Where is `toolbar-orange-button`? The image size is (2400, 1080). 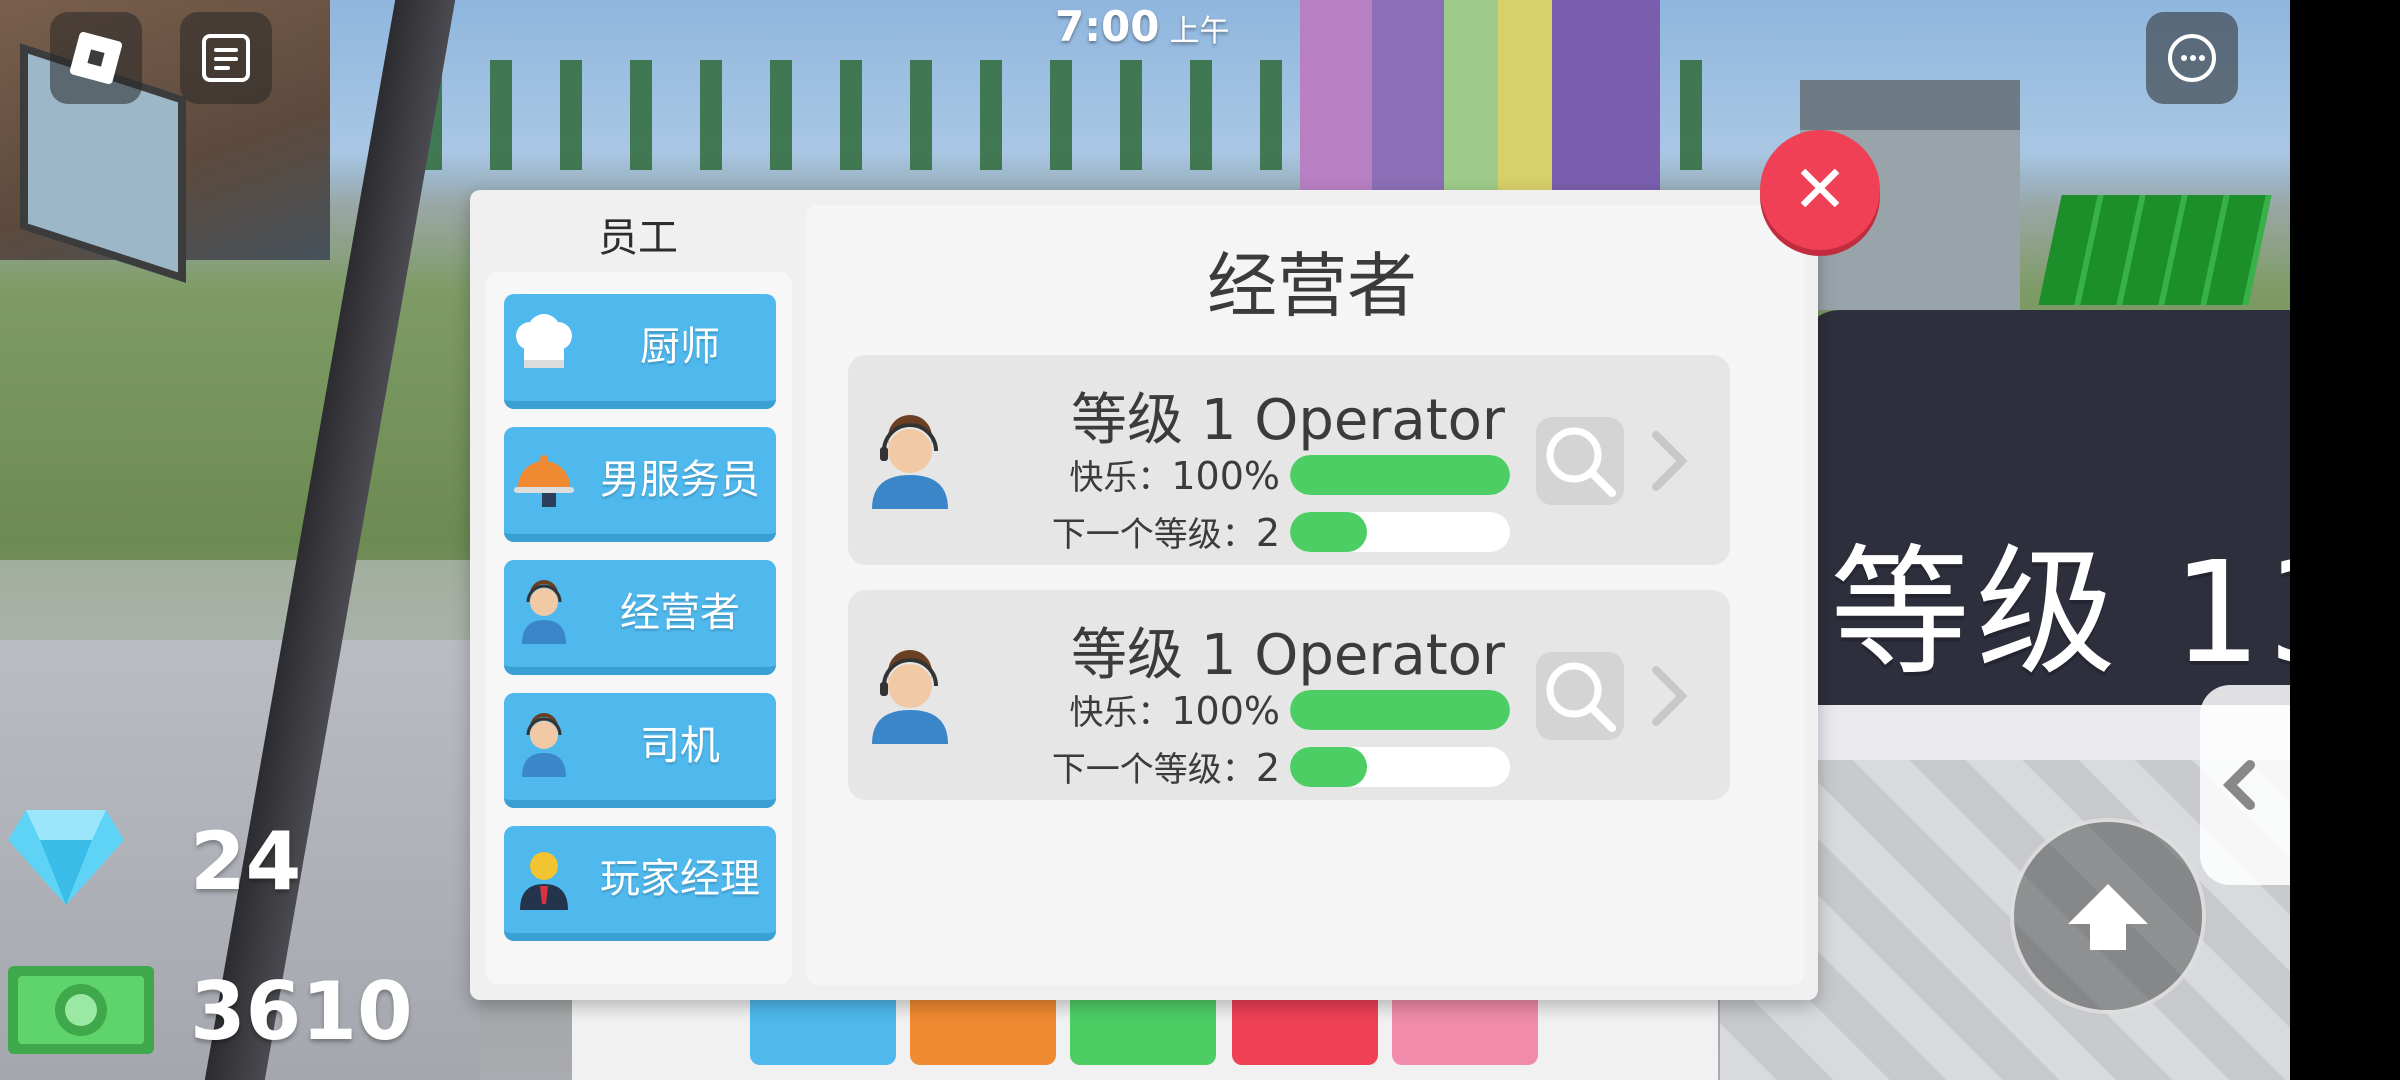
toolbar-orange-button is located at coordinates (983, 1027).